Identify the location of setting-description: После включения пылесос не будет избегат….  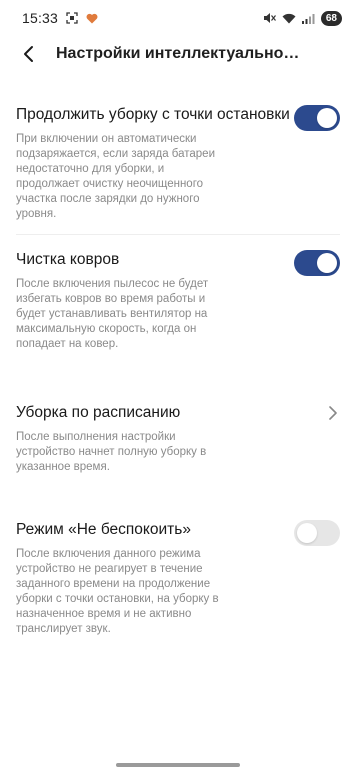
(112, 314).